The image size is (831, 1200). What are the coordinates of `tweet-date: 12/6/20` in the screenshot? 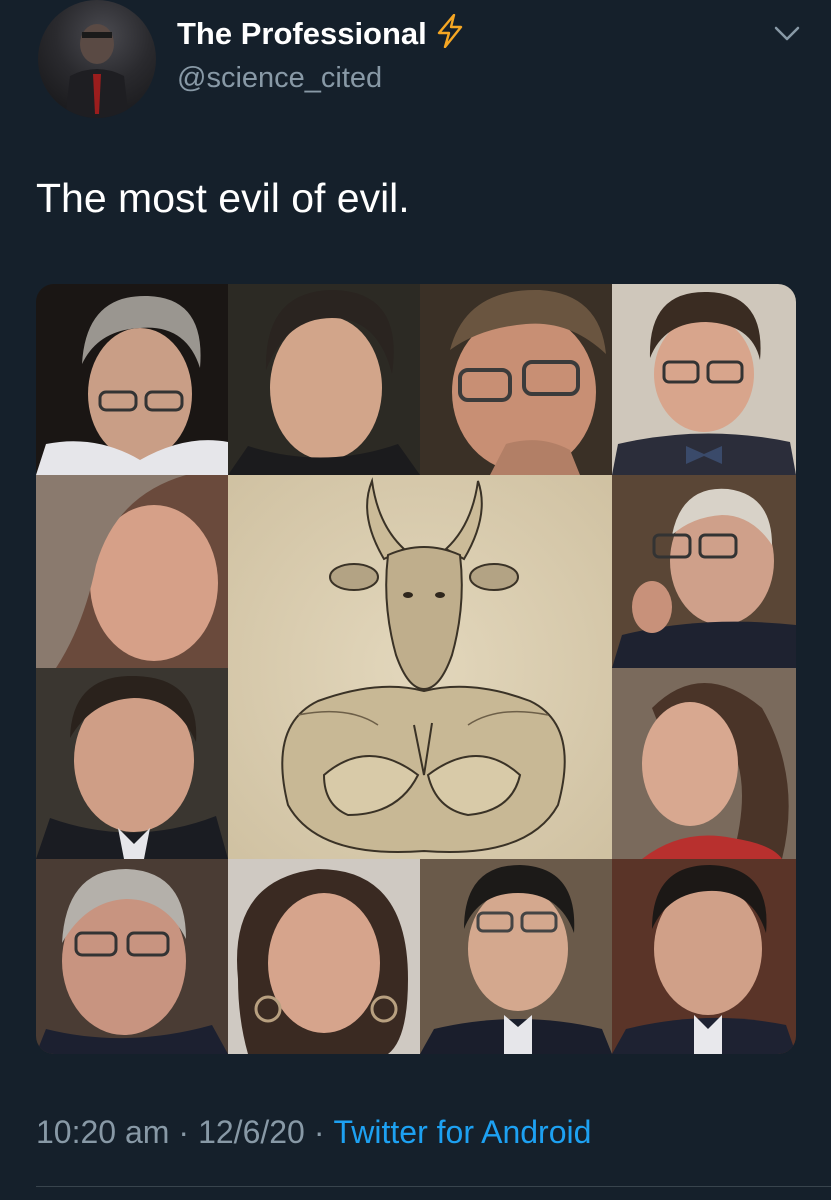 It's located at (251, 1132).